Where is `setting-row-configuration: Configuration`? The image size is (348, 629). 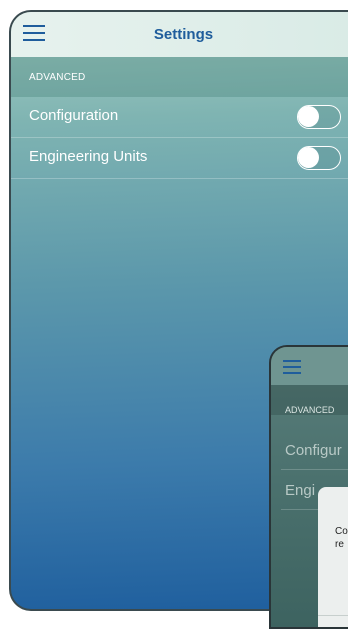
setting-row-configuration: Configuration is located at coordinates (179, 117).